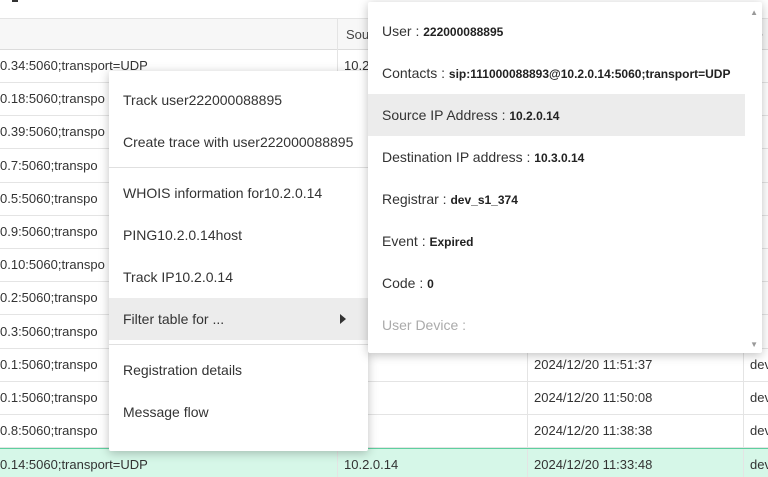  Describe the element at coordinates (484, 200) in the screenshot. I see `filter-registrar-value: dev_s1_374` at that location.